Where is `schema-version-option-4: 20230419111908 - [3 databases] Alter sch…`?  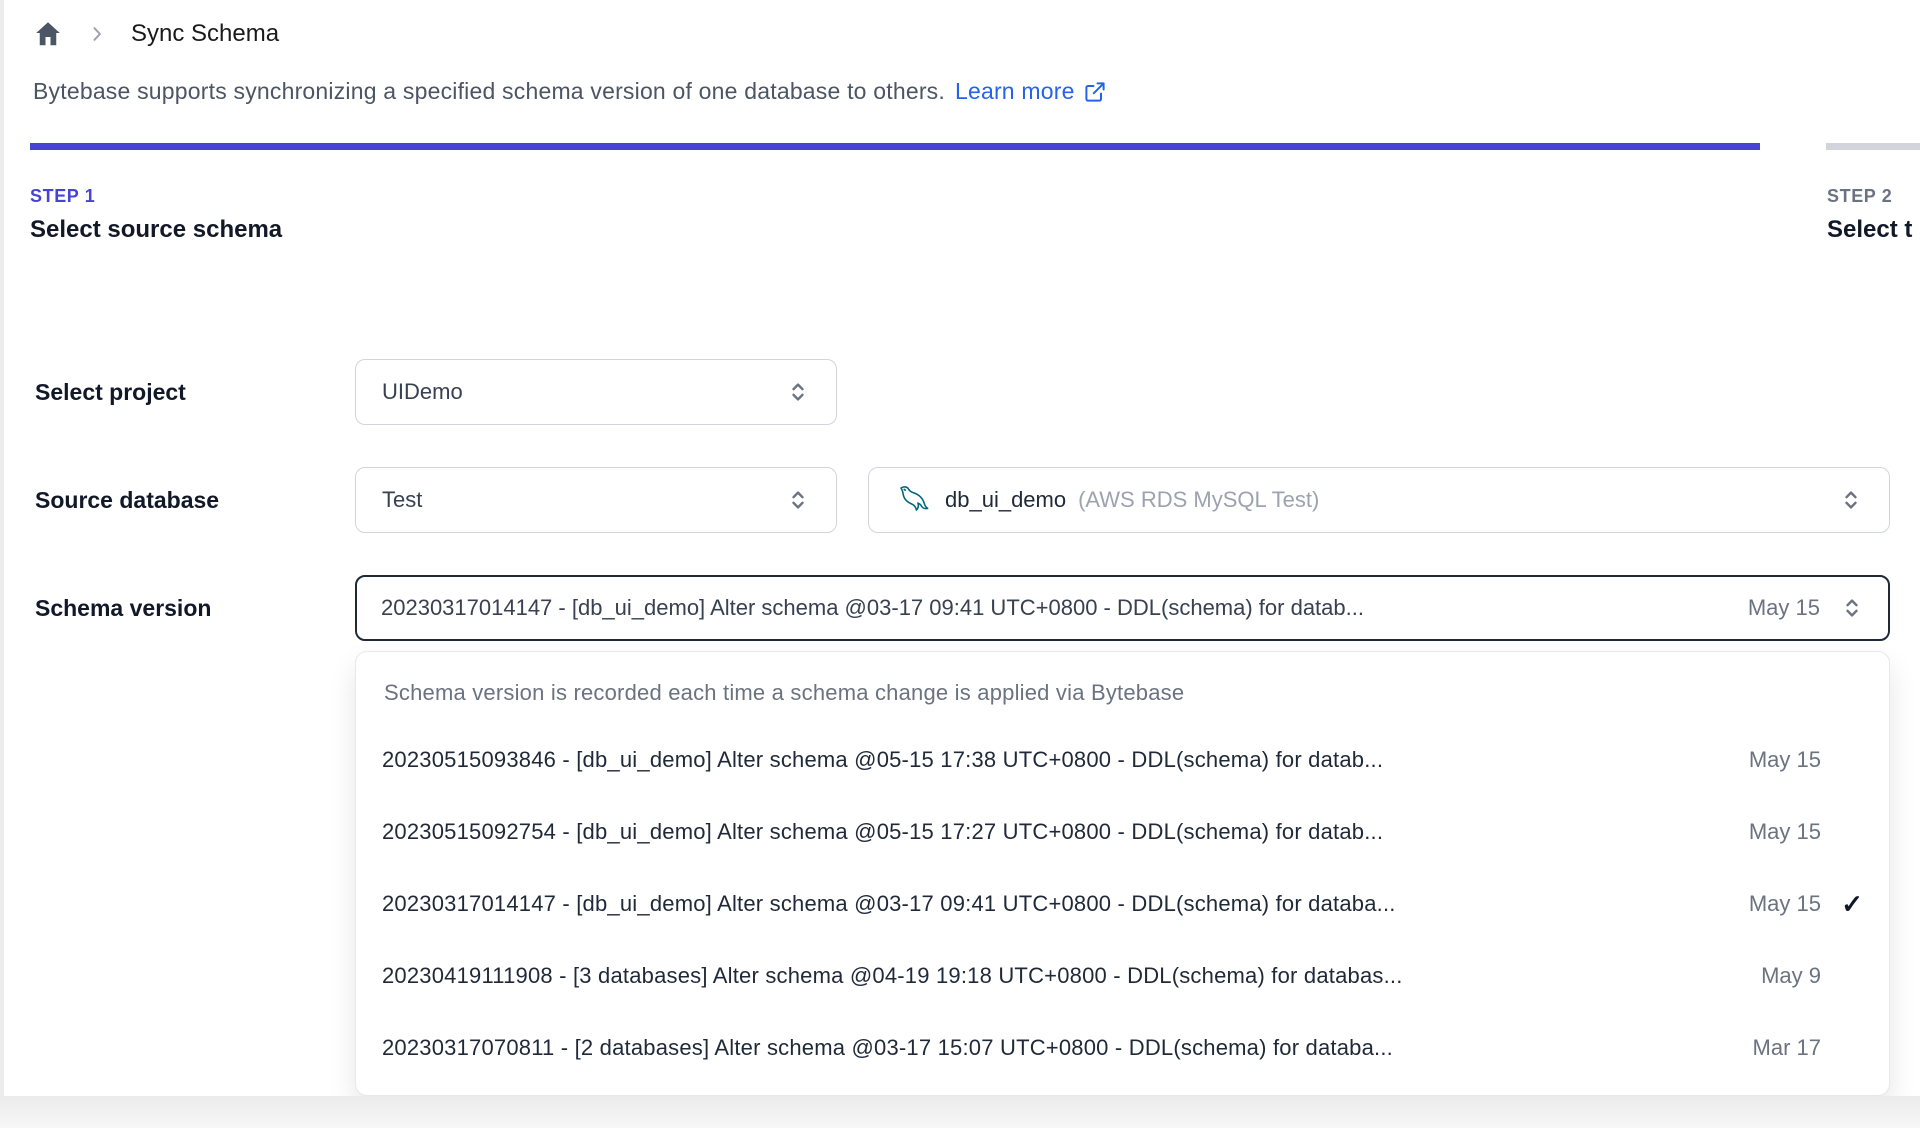 schema-version-option-4: 20230419111908 - [3 databases] Alter sch… is located at coordinates (1122, 976).